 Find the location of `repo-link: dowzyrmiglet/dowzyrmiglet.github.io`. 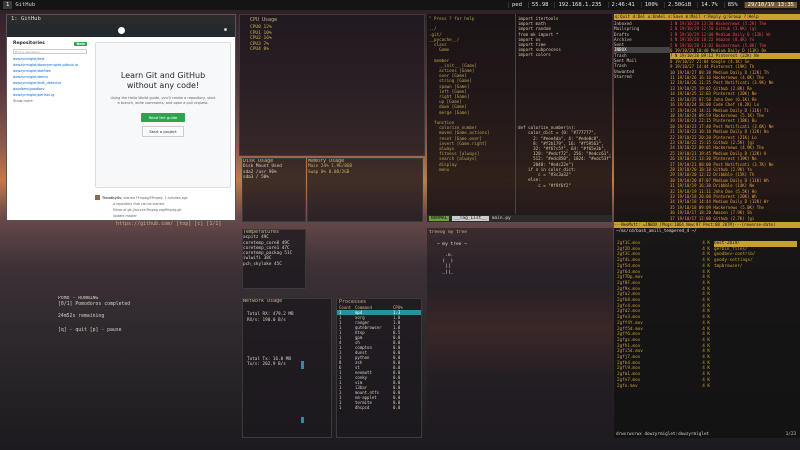

repo-link: dowzyrmiglet/dowzyrmiglet.github.io is located at coordinates (50, 65).